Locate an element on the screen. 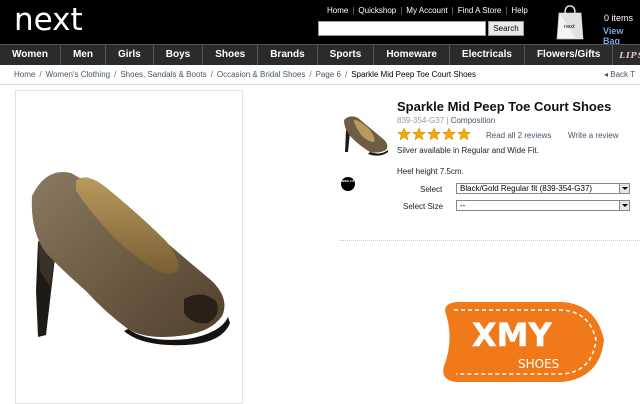  shopping-bag-icon: next is located at coordinates (570, 22).